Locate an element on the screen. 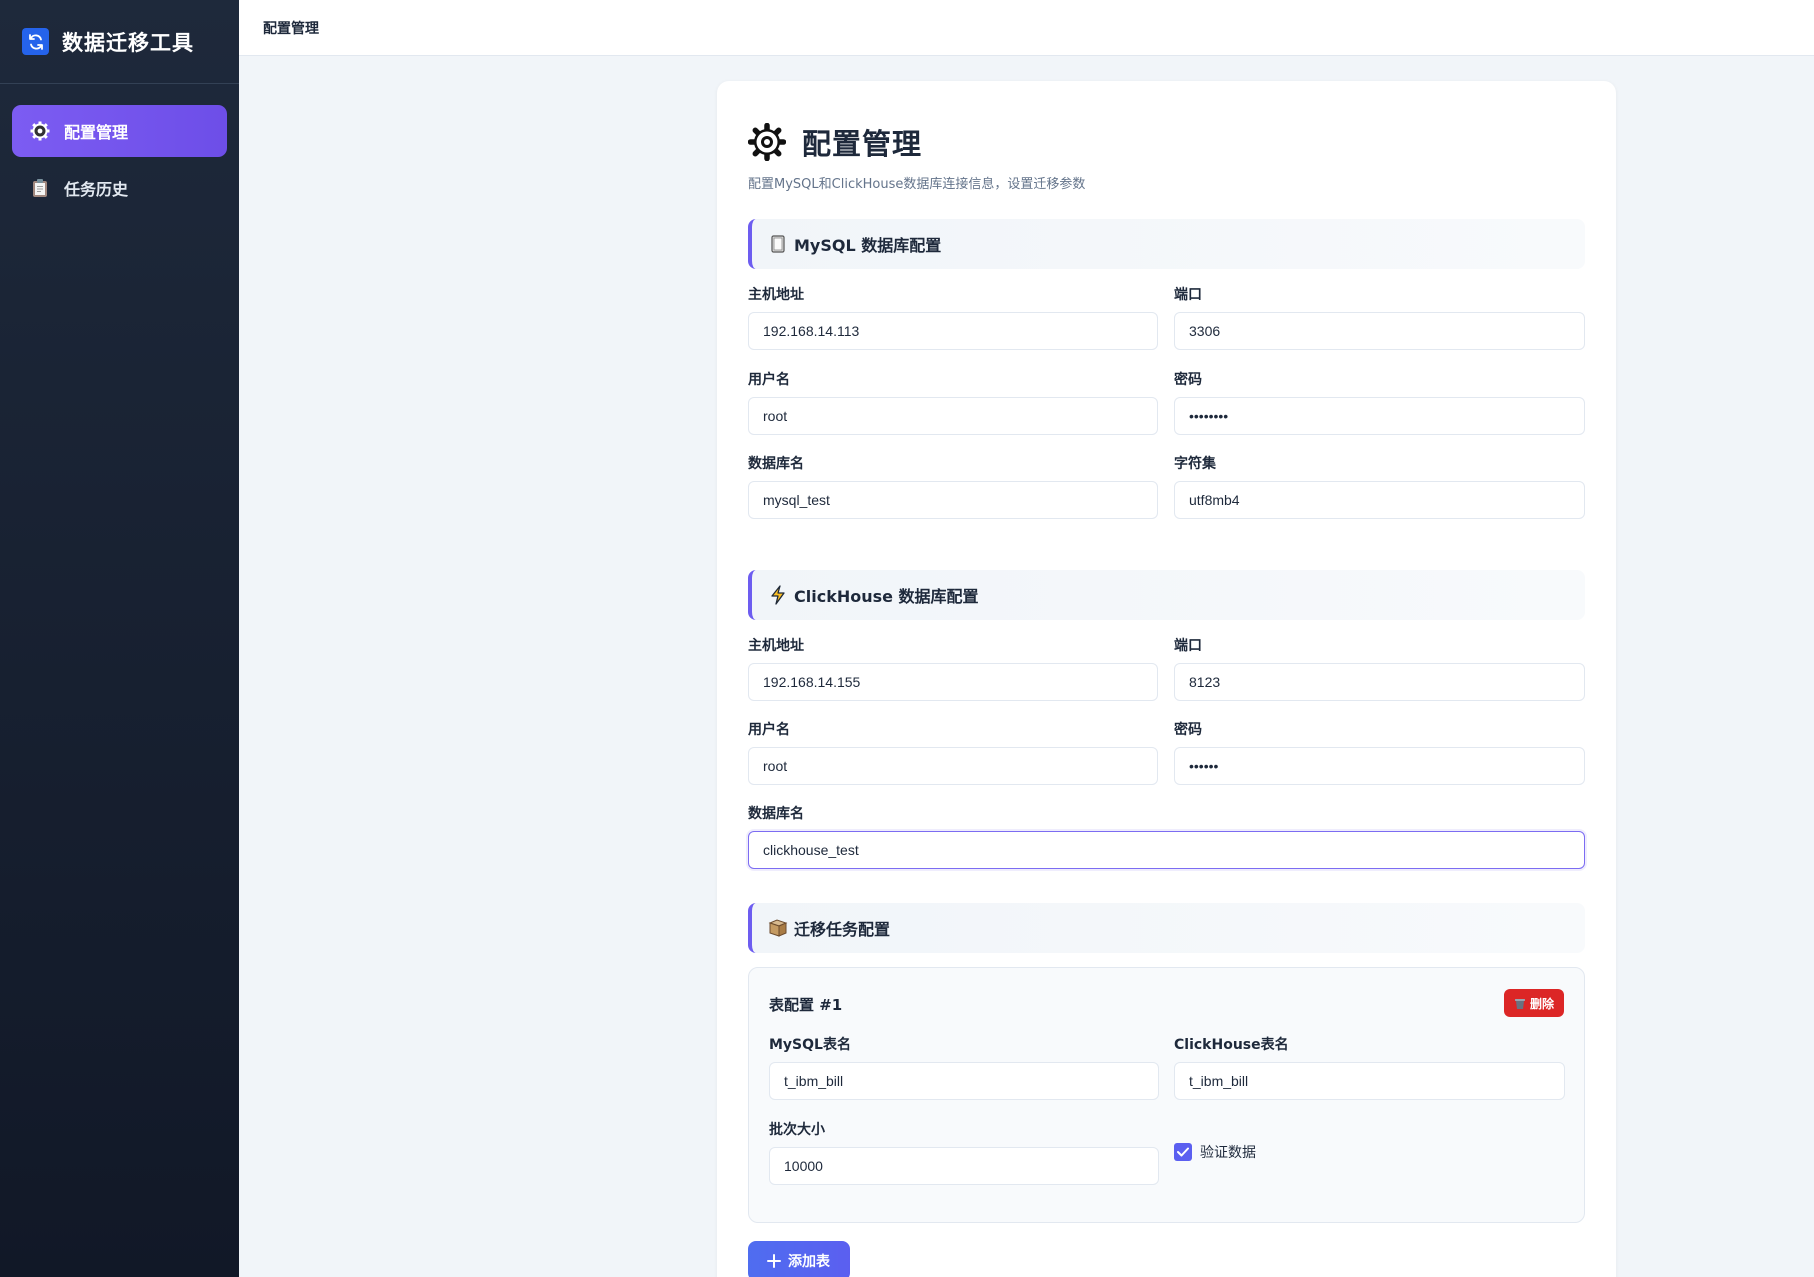 The image size is (1814, 1277). plus-icon is located at coordinates (774, 1261).